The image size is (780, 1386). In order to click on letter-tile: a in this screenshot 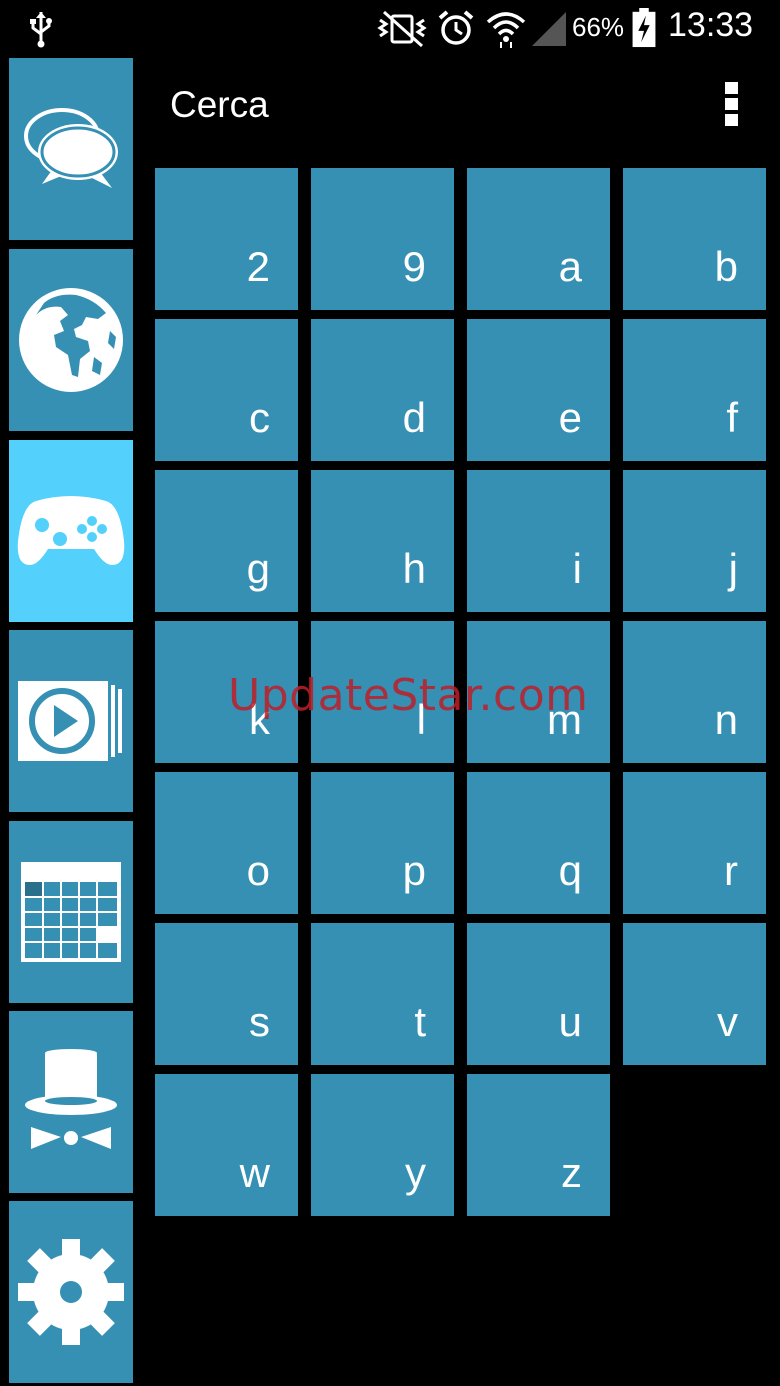, I will do `click(538, 239)`.